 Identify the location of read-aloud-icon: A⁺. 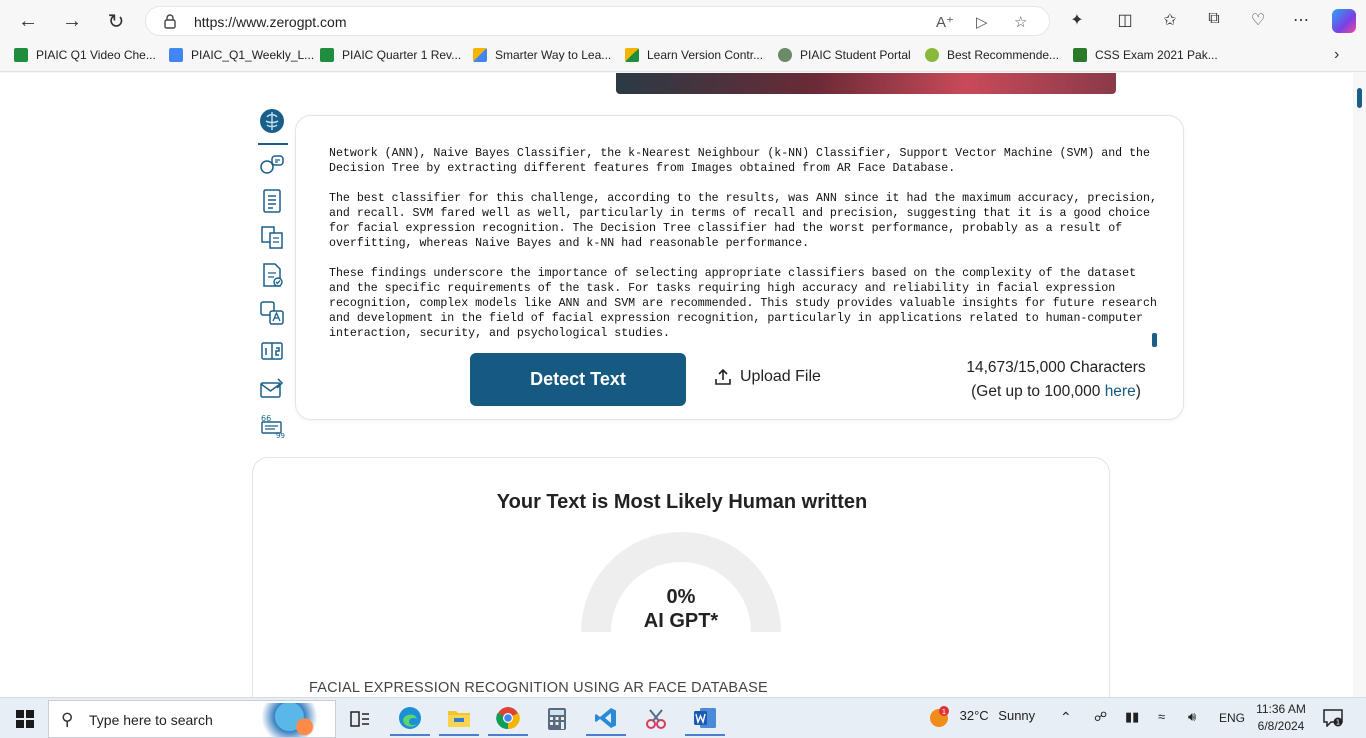
(945, 22).